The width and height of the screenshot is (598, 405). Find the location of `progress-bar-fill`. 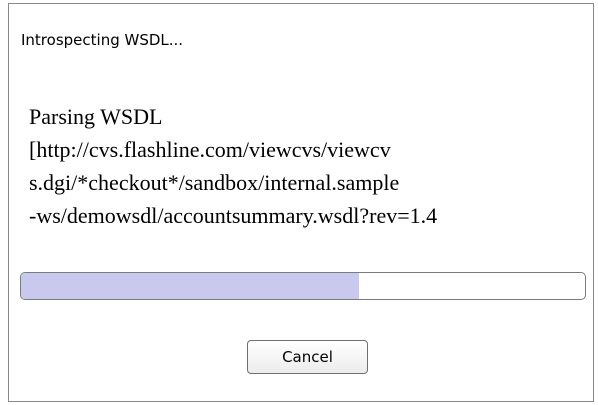

progress-bar-fill is located at coordinates (190, 286).